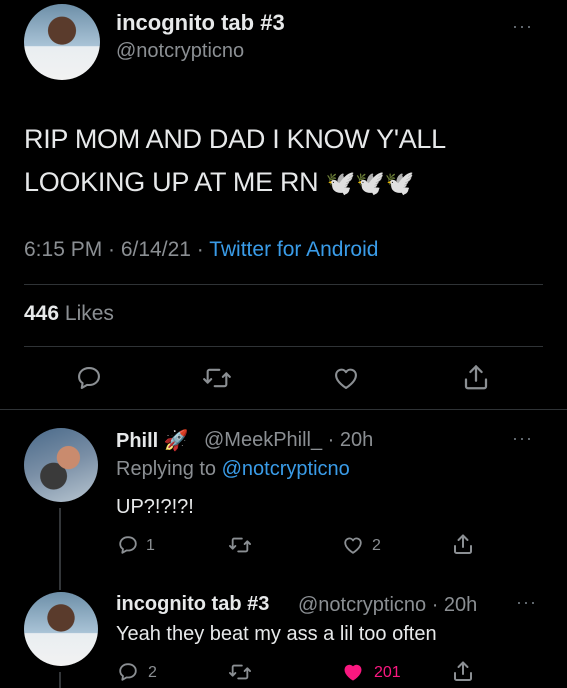  I want to click on like-icon-active, so click(353, 672).